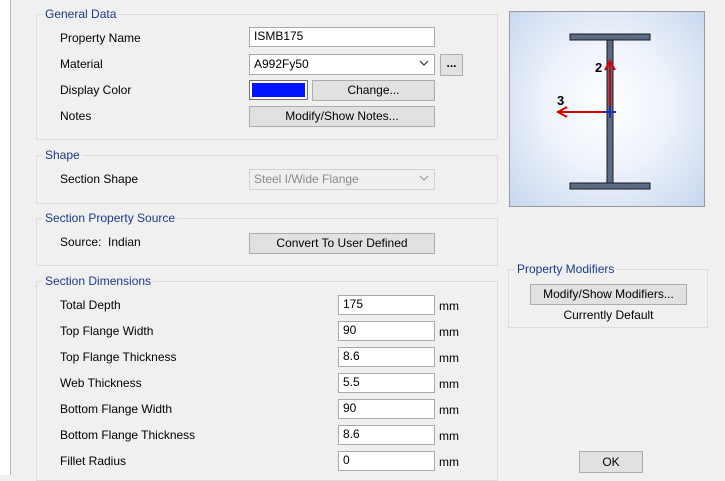  Describe the element at coordinates (386, 461) in the screenshot. I see `fillet-radius-input: 0` at that location.